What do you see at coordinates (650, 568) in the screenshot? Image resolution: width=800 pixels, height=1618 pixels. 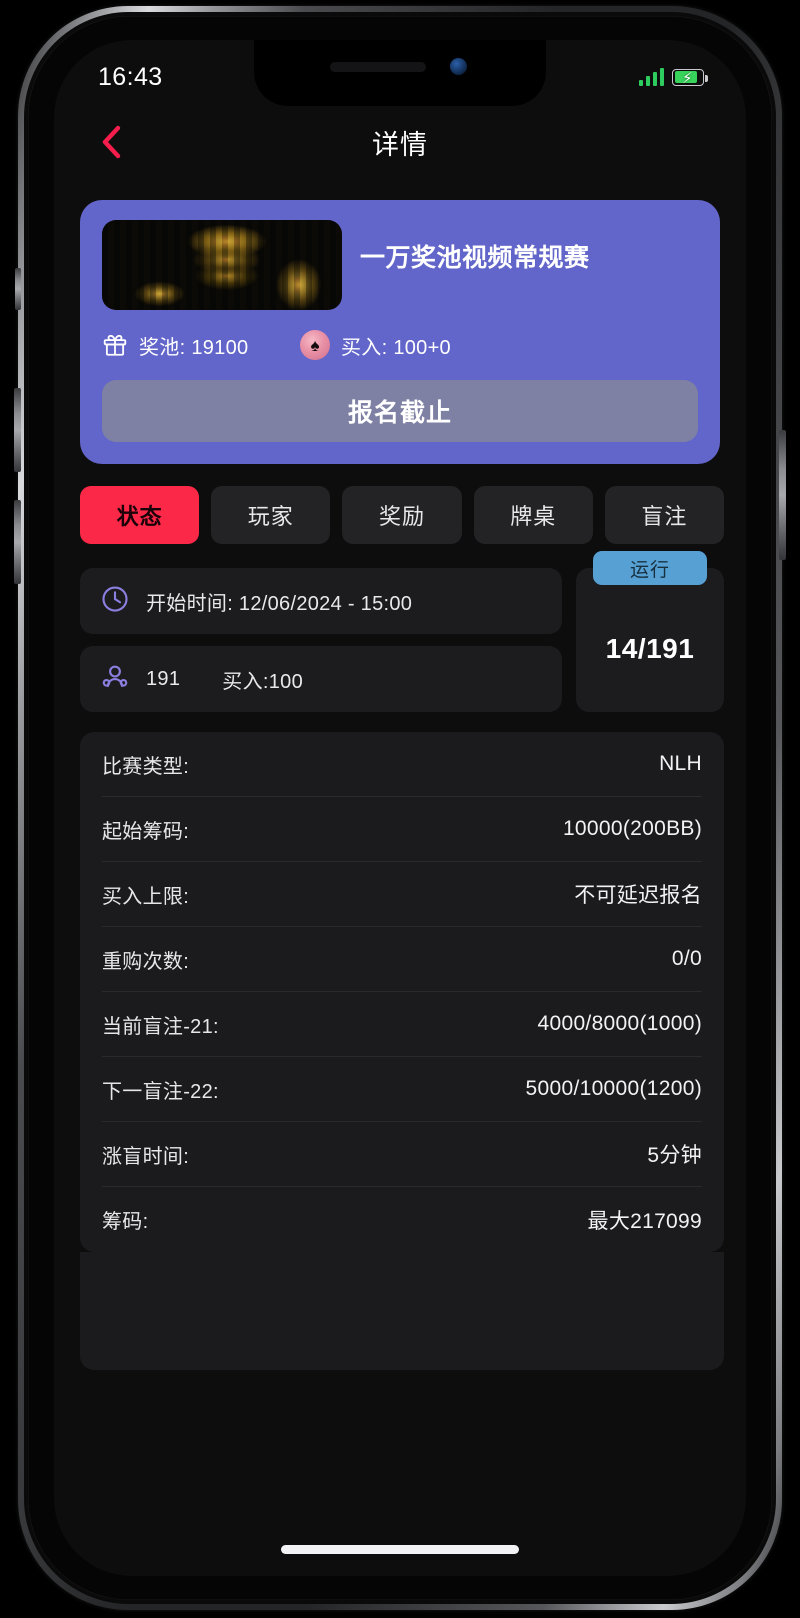 I see `status-badge: 运行` at bounding box center [650, 568].